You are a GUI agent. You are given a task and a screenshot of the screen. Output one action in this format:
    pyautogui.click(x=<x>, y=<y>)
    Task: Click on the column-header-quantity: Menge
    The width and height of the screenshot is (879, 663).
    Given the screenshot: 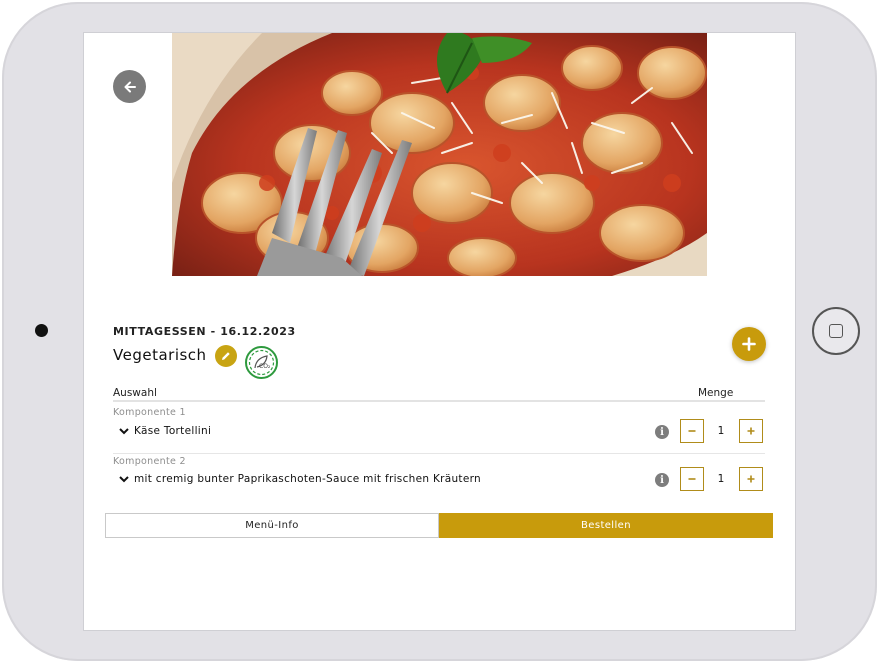 What is the action you would take?
    pyautogui.click(x=716, y=393)
    